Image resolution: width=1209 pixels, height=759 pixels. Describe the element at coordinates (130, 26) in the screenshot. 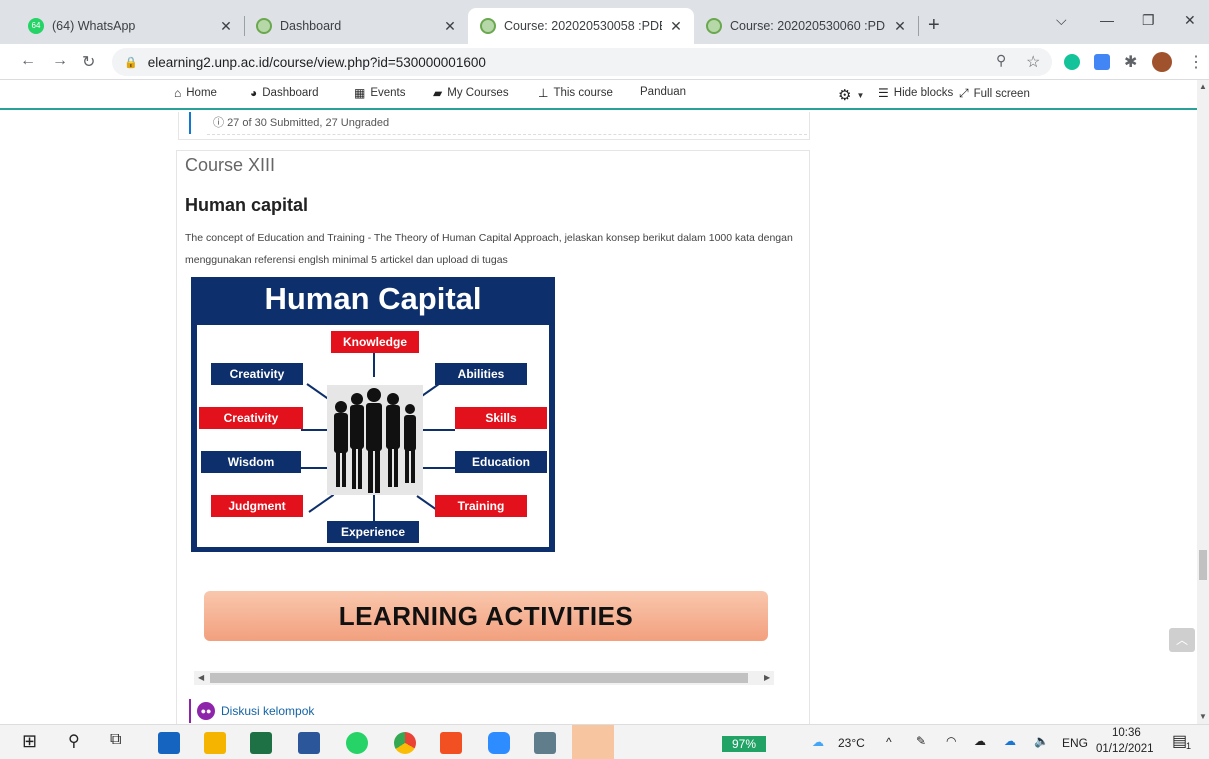

I see `tab-whatsapp: 64 (64) WhatsApp ✕` at that location.